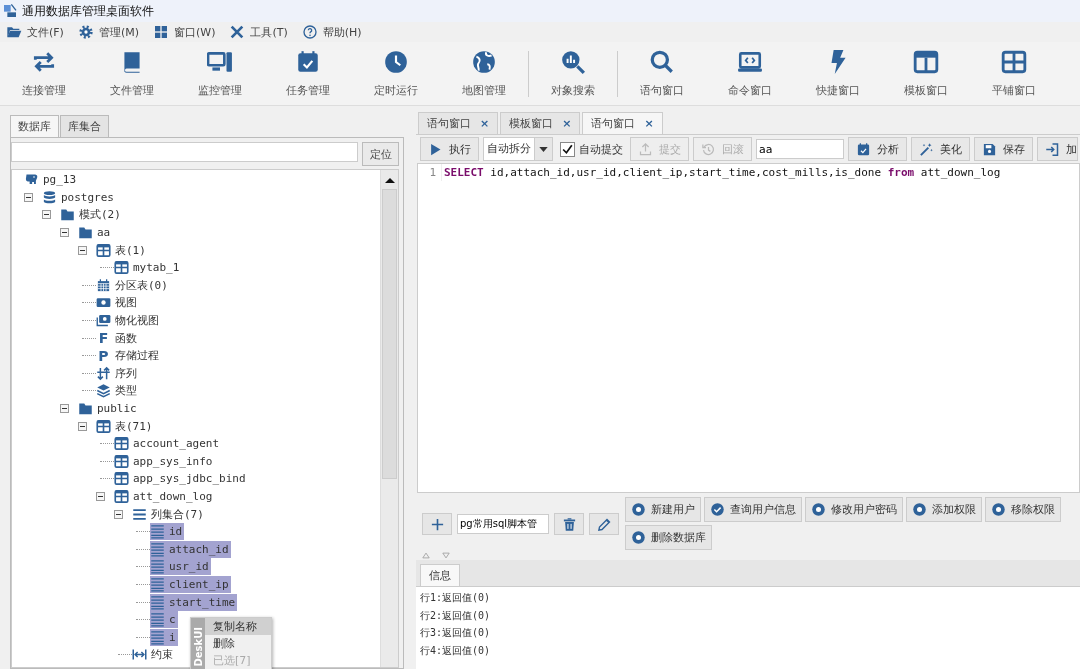 The height and width of the screenshot is (669, 1080). Describe the element at coordinates (49, 197) in the screenshot. I see `database-icon` at that location.